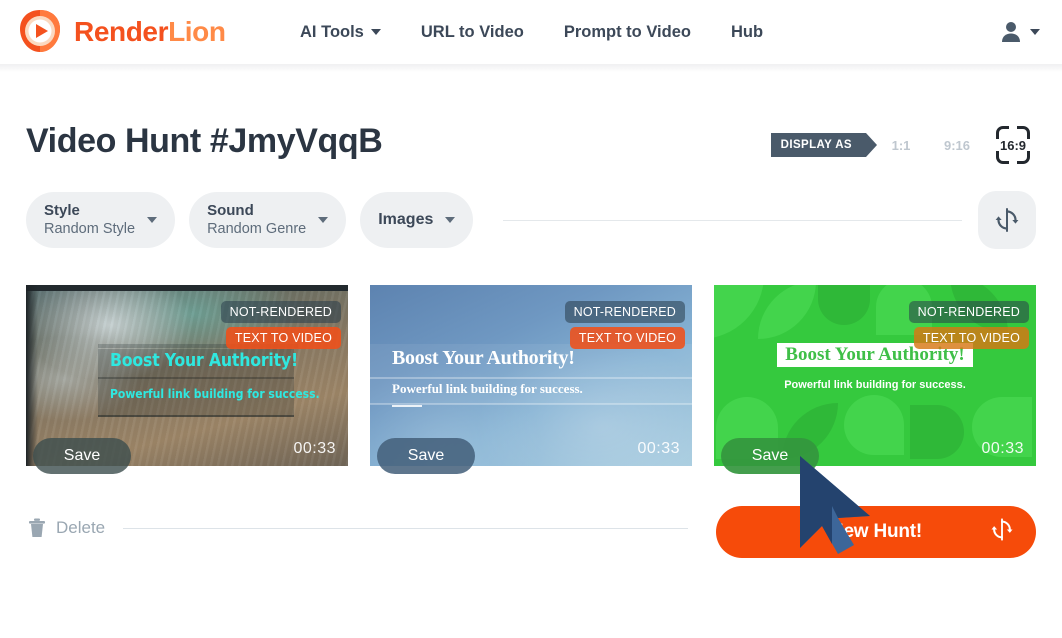 The width and height of the screenshot is (1062, 638). What do you see at coordinates (332, 31) in the screenshot?
I see `nav-item-label: AI Tools` at bounding box center [332, 31].